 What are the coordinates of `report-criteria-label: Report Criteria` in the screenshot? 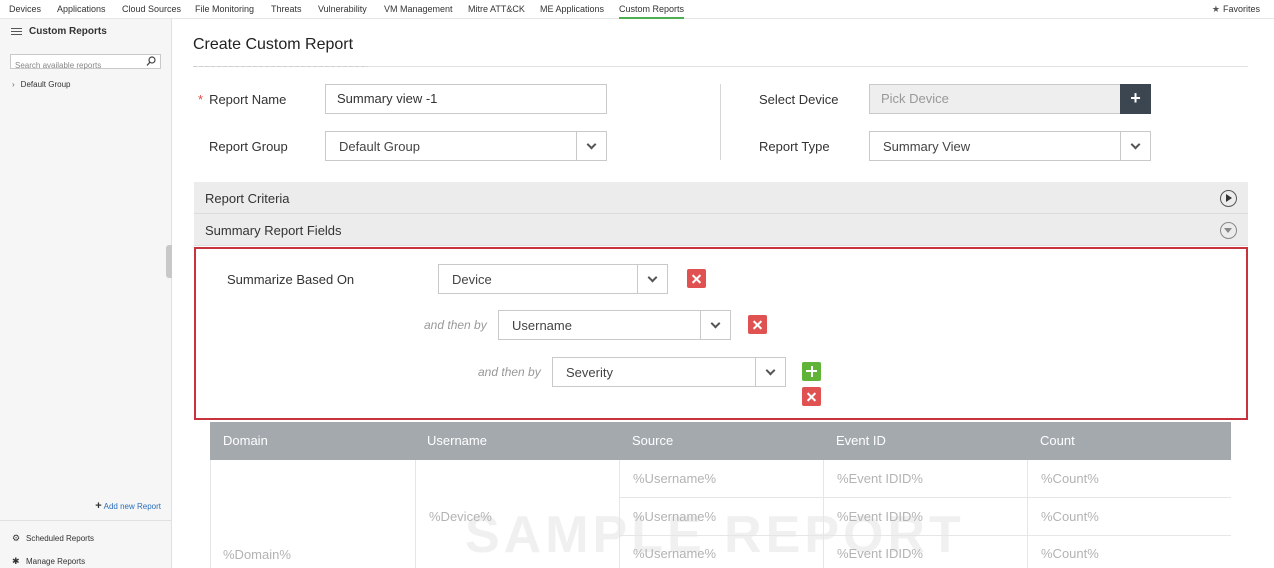 It's located at (247, 198).